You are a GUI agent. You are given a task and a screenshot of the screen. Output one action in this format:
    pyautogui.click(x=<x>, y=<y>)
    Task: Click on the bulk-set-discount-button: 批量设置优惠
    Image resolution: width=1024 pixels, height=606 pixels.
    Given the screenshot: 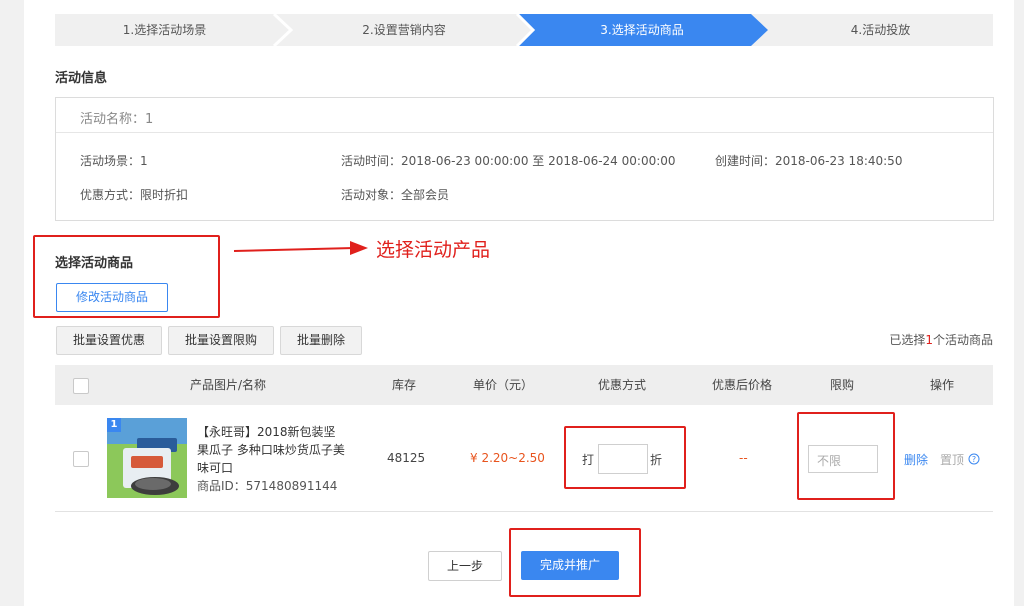 What is the action you would take?
    pyautogui.click(x=109, y=340)
    